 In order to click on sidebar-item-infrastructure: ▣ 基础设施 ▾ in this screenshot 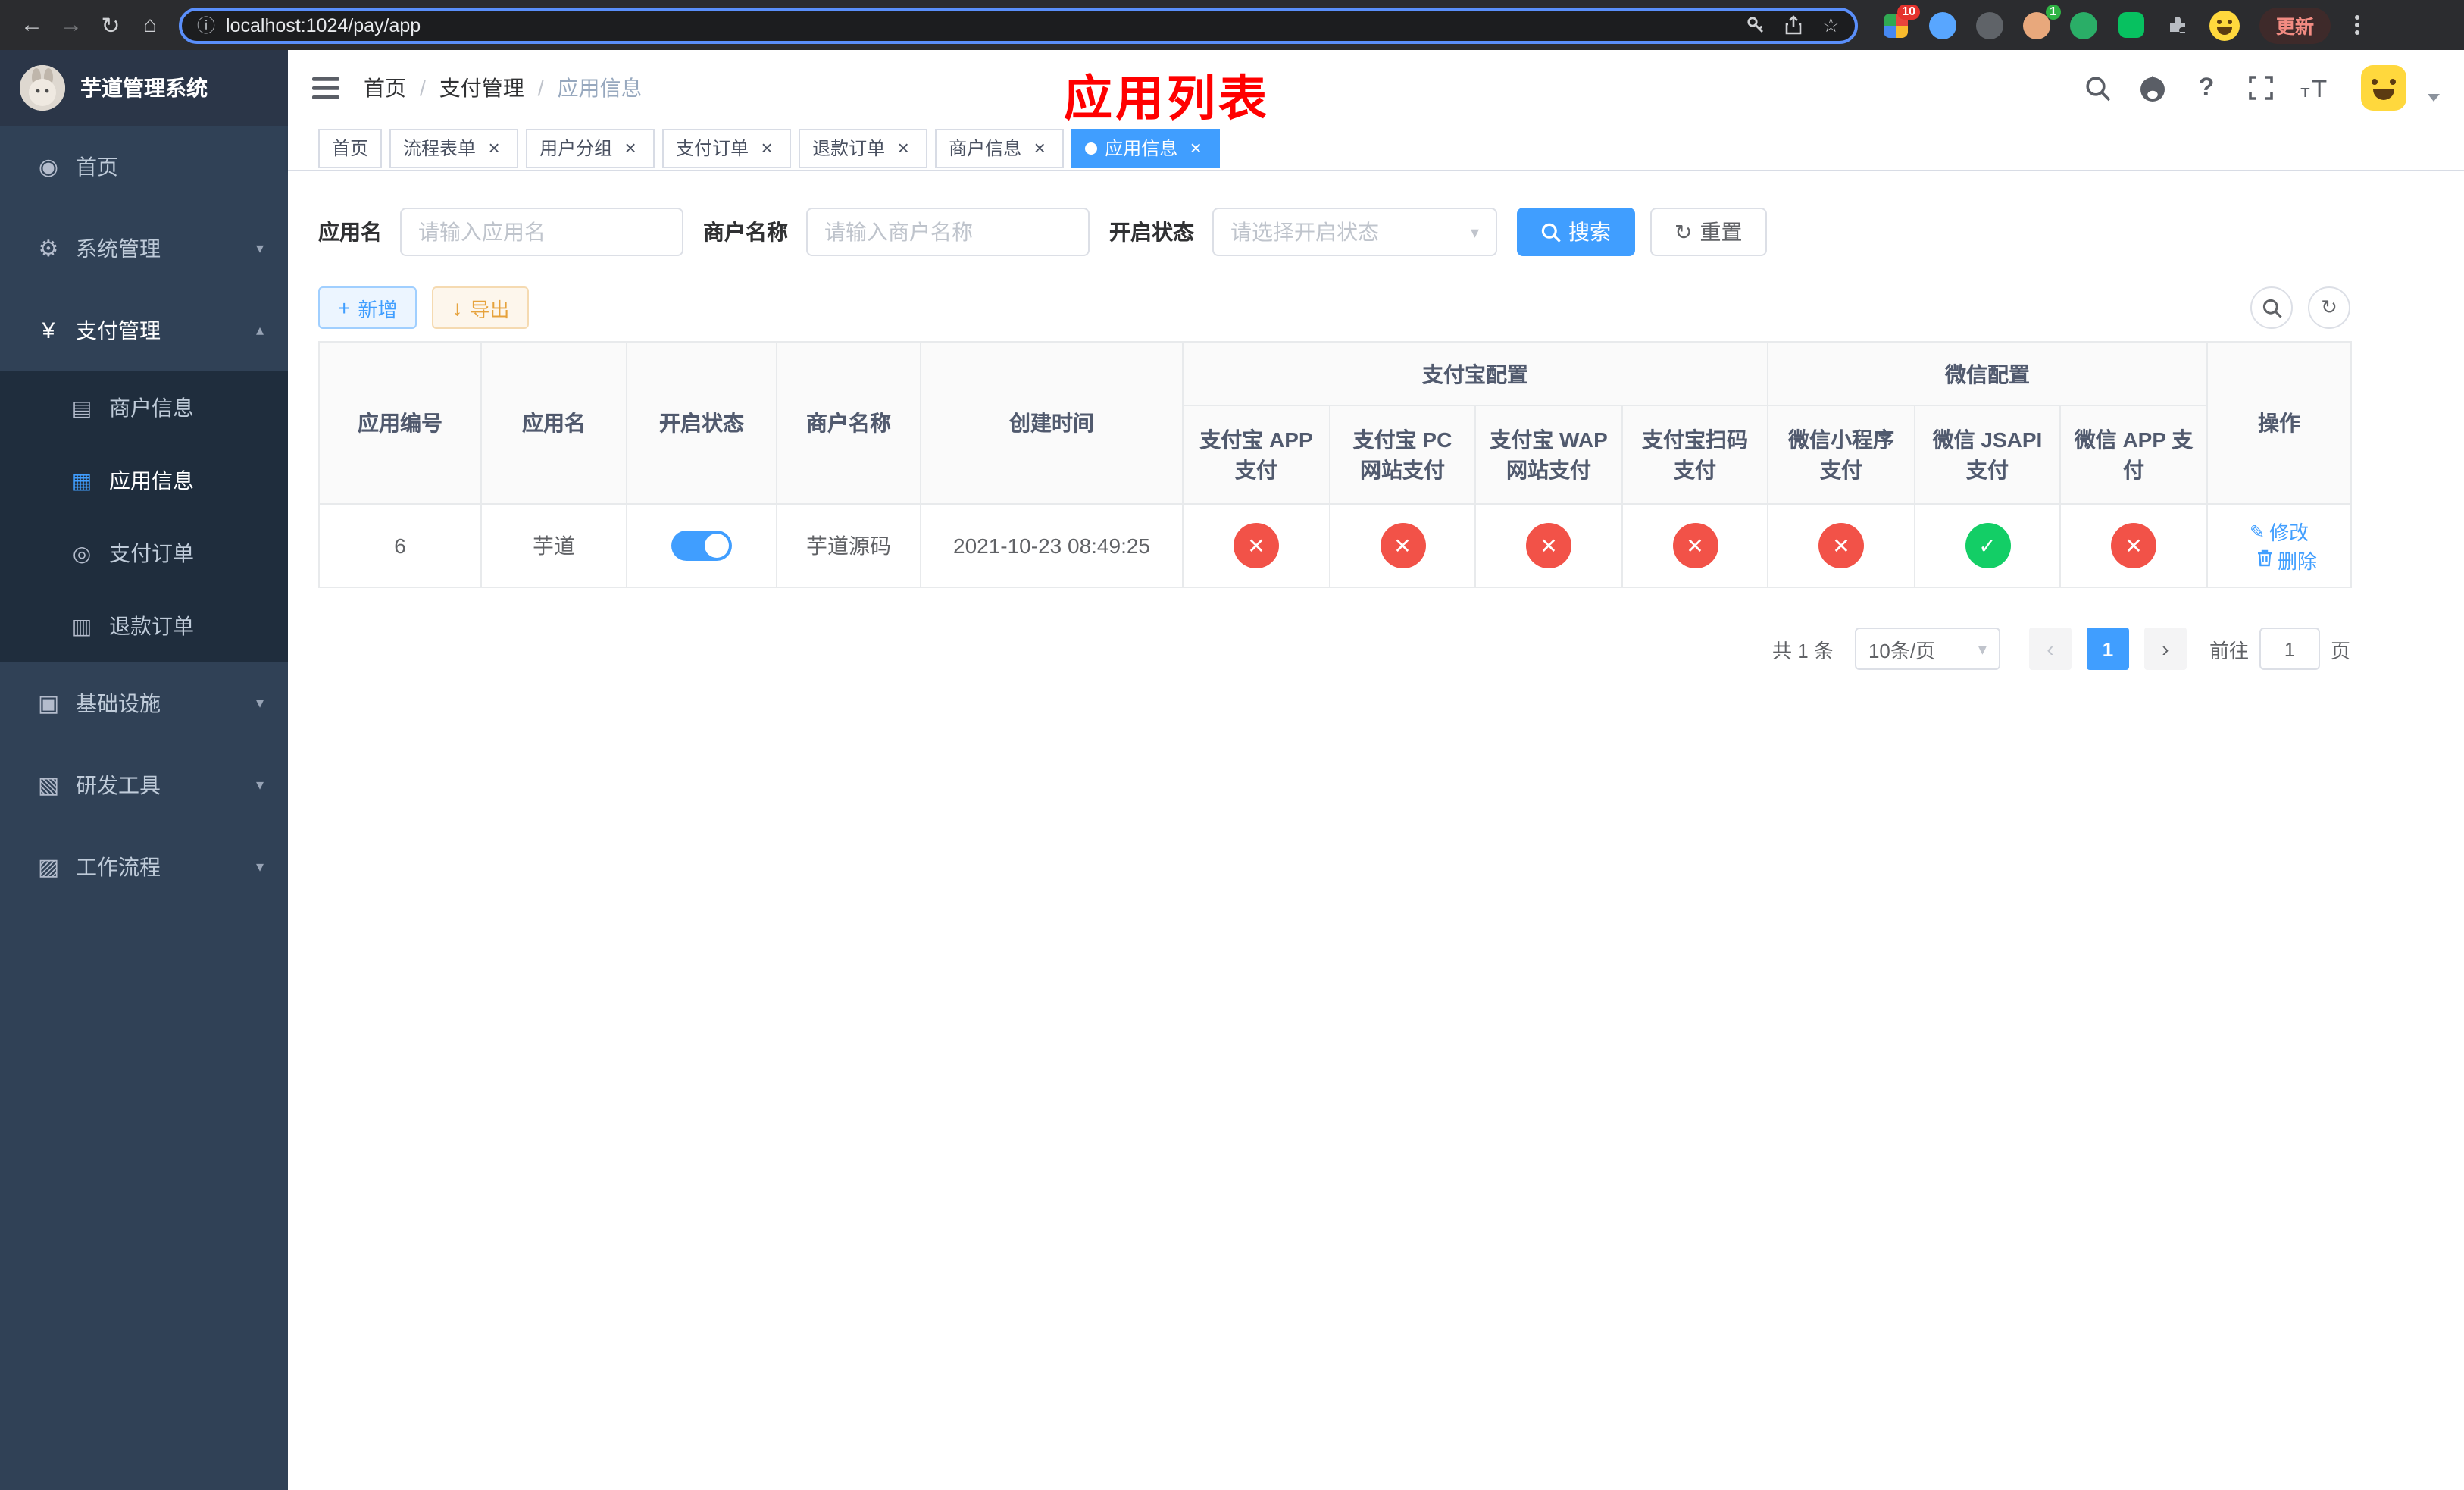, I will do `click(144, 703)`.